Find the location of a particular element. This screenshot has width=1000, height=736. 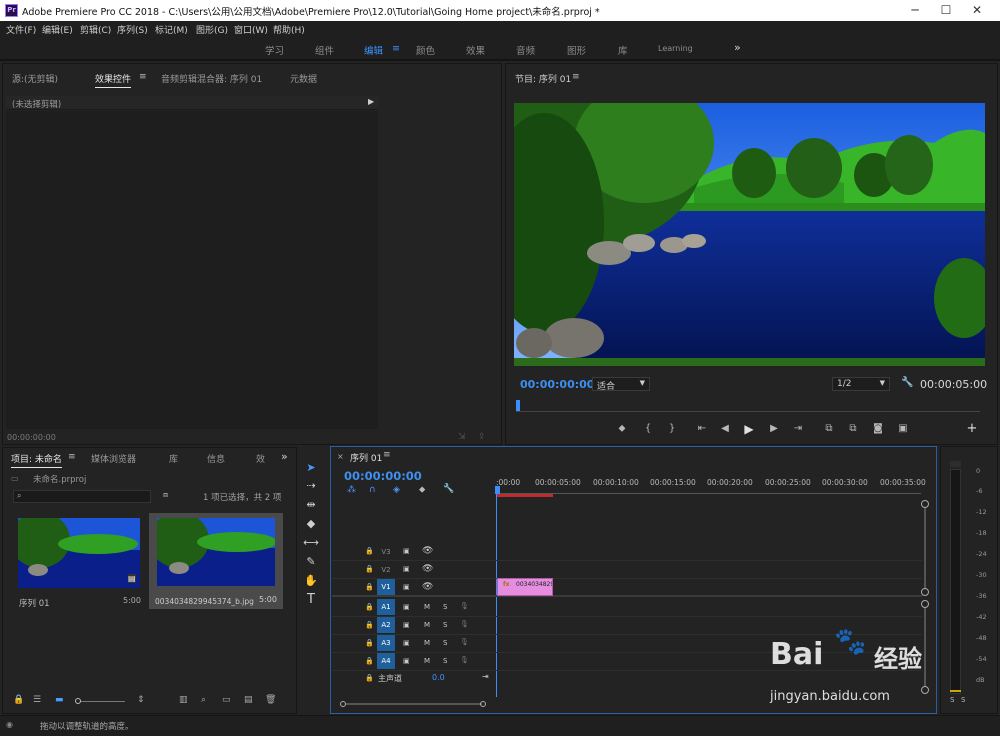

go-to-out-icon: ⇥ is located at coordinates (798, 428).